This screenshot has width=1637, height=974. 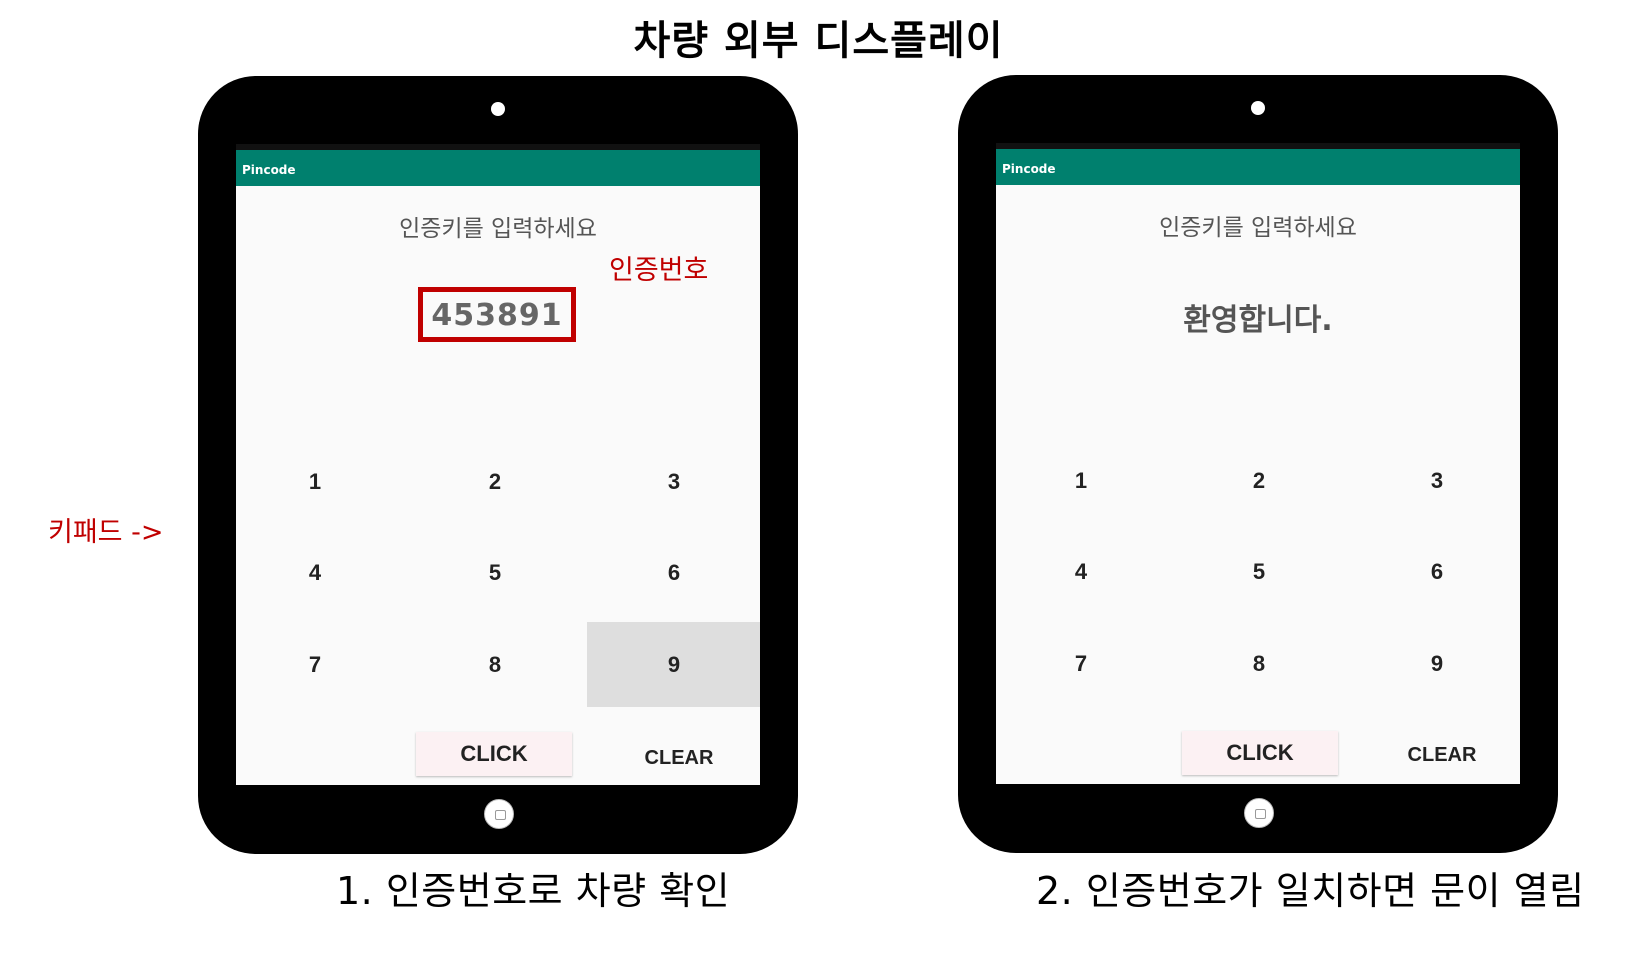 I want to click on caption-step-2: 2. 인증번호가 일치하면 문이 열림, so click(x=1310, y=891).